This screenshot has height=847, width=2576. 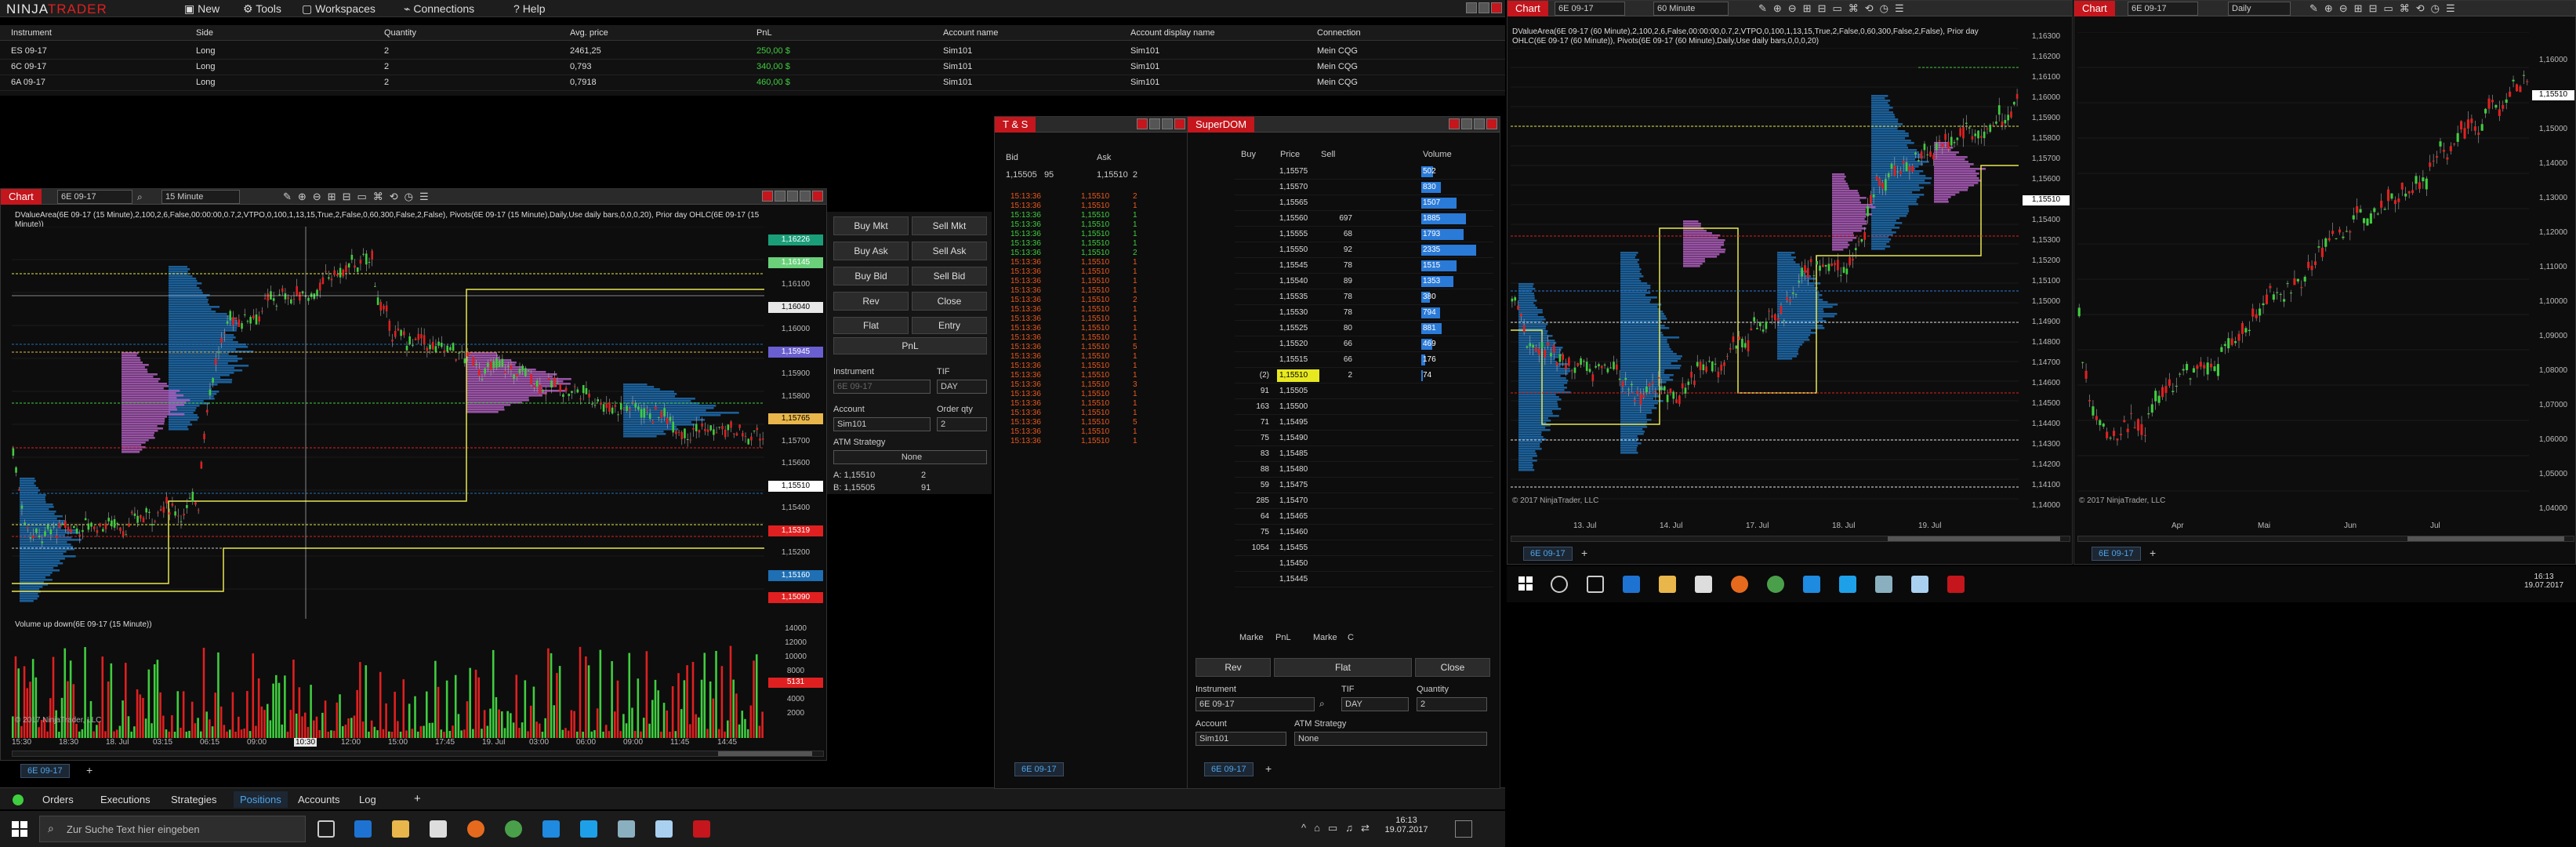 I want to click on chrome-icon, so click(x=513, y=829).